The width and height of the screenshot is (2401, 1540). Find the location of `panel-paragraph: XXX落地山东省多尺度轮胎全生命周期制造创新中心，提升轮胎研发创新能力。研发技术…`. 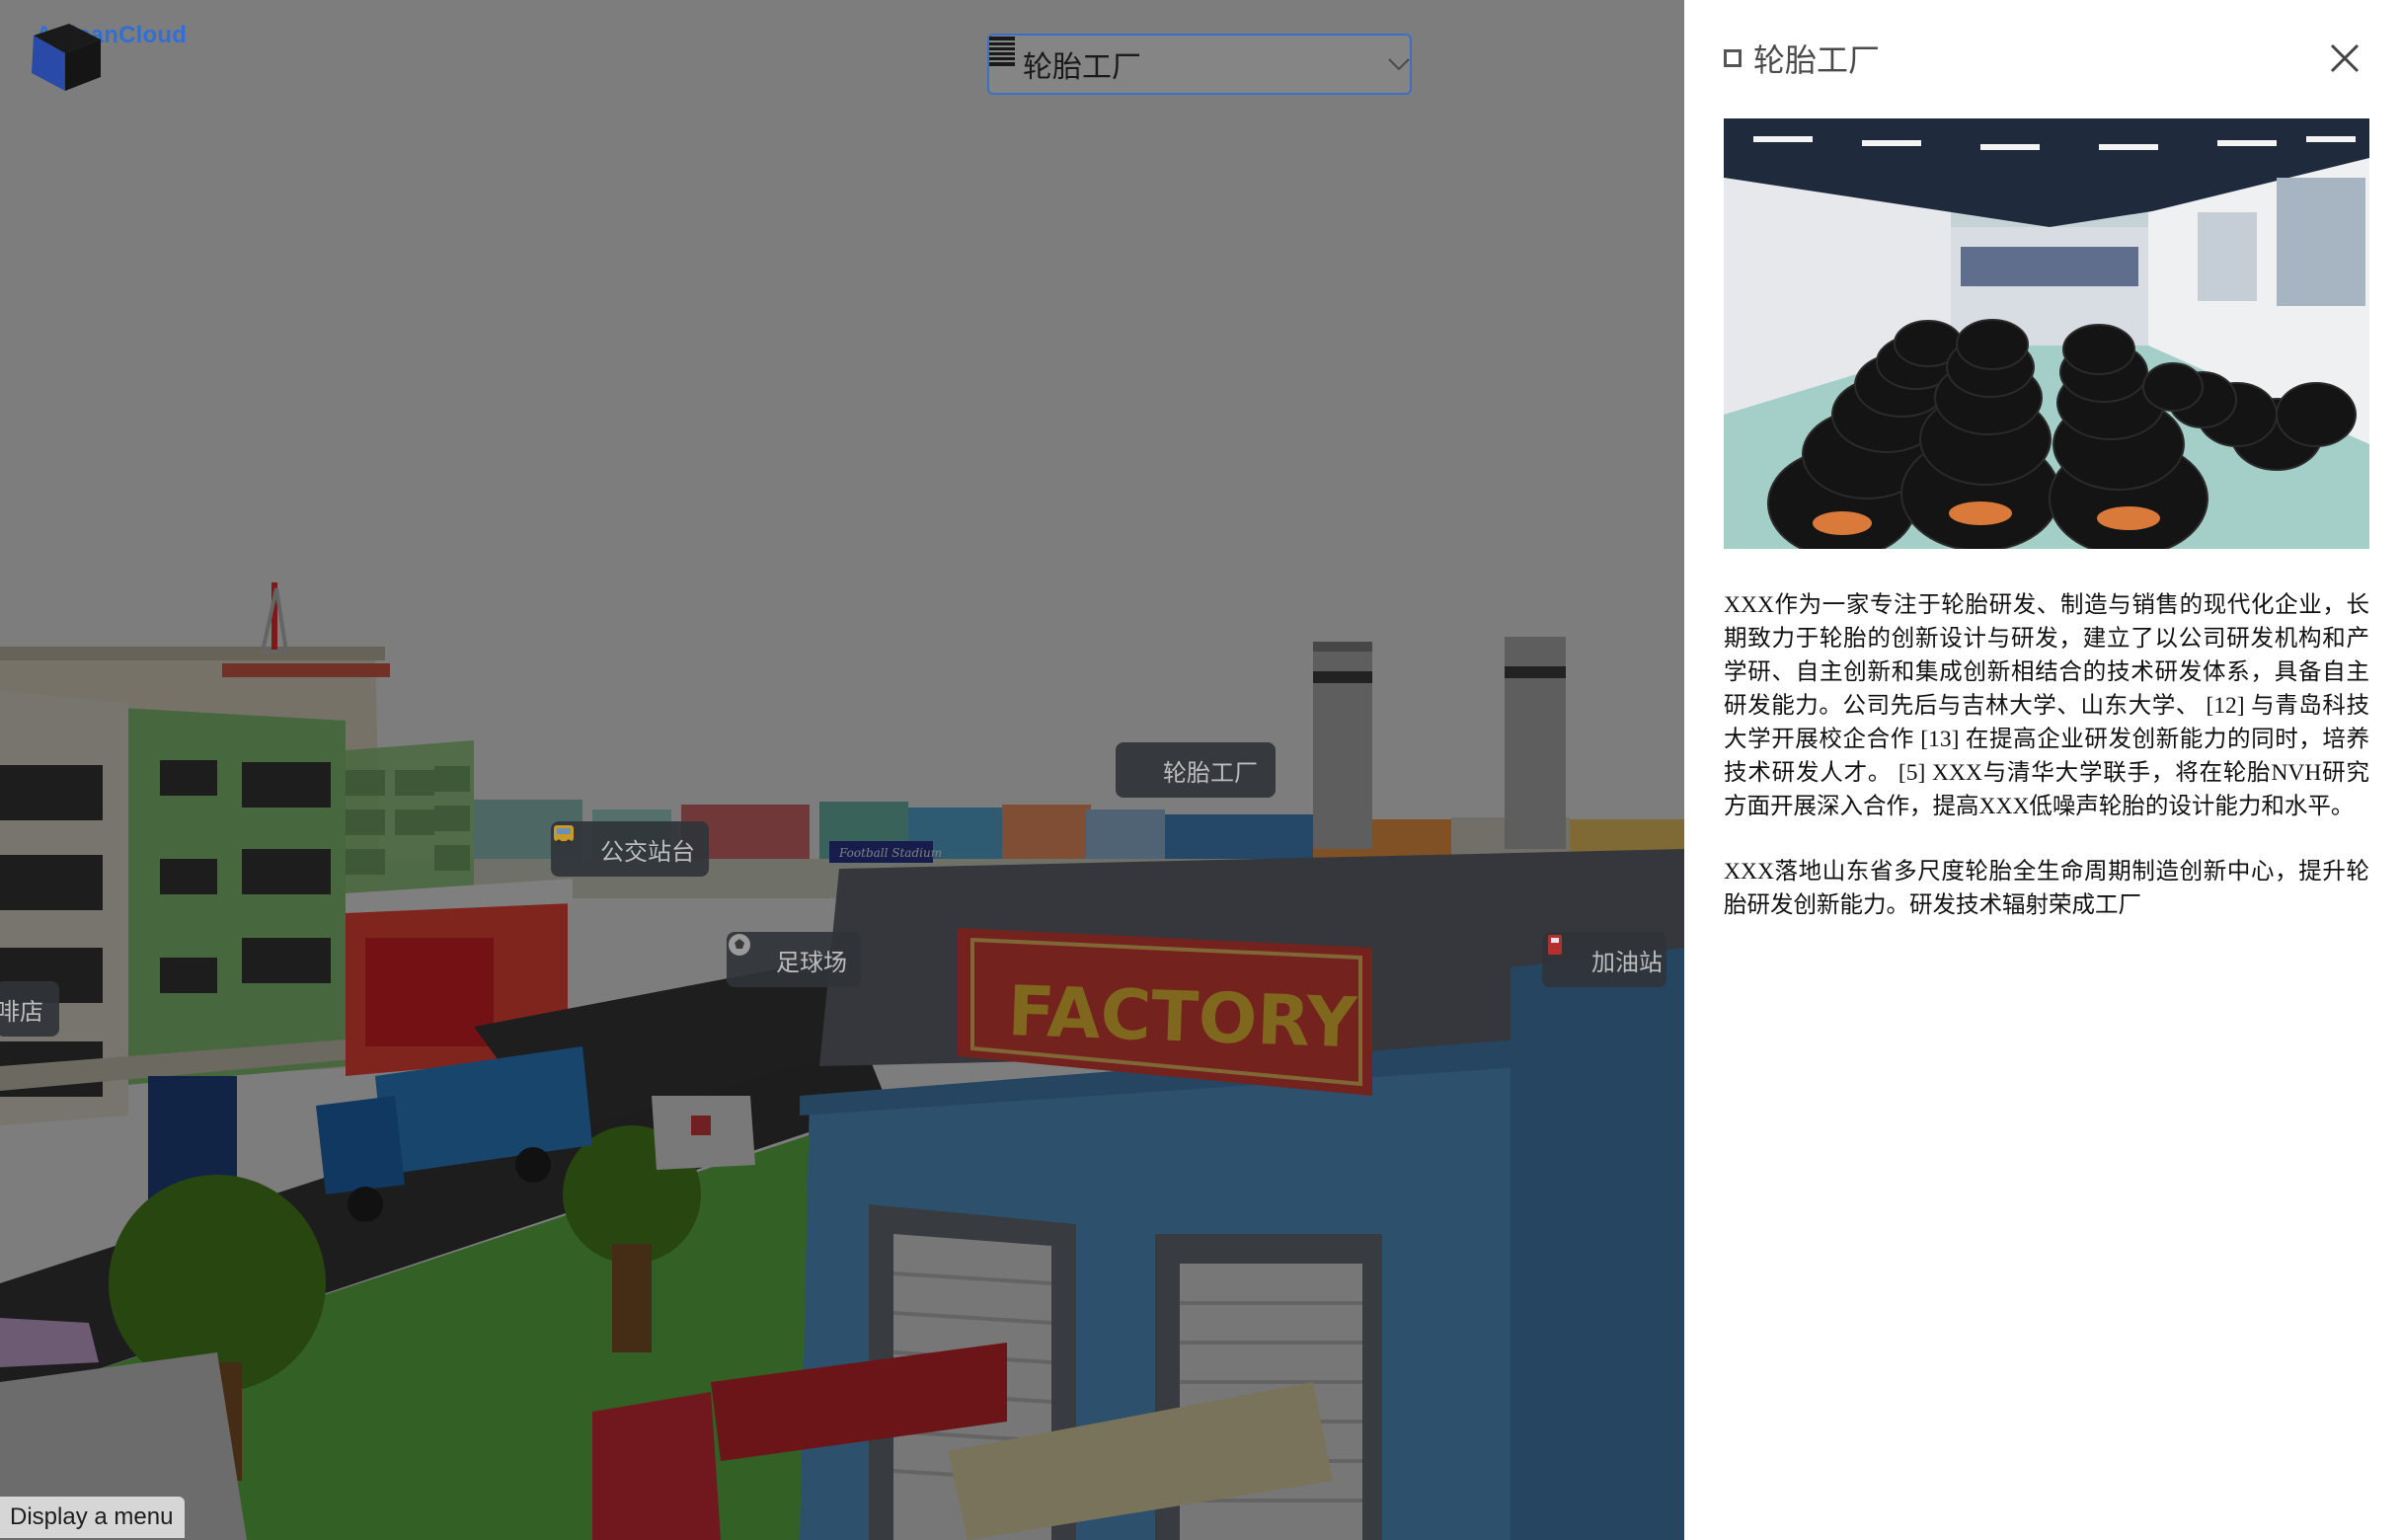

panel-paragraph: XXX落地山东省多尺度轮胎全生命周期制造创新中心，提升轮胎研发创新能力。研发技术… is located at coordinates (2046, 888).